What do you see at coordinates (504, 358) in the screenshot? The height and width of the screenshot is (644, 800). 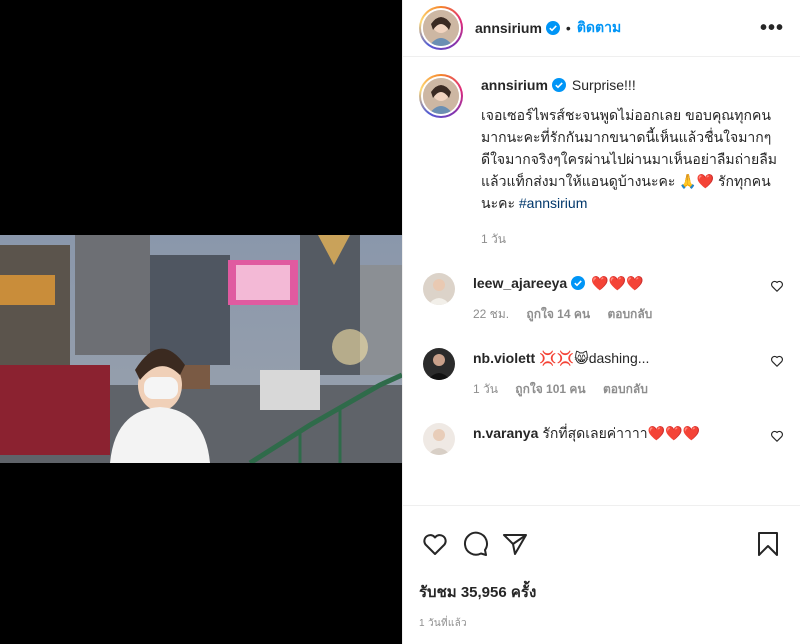 I see `commenter-username: nb.violett` at bounding box center [504, 358].